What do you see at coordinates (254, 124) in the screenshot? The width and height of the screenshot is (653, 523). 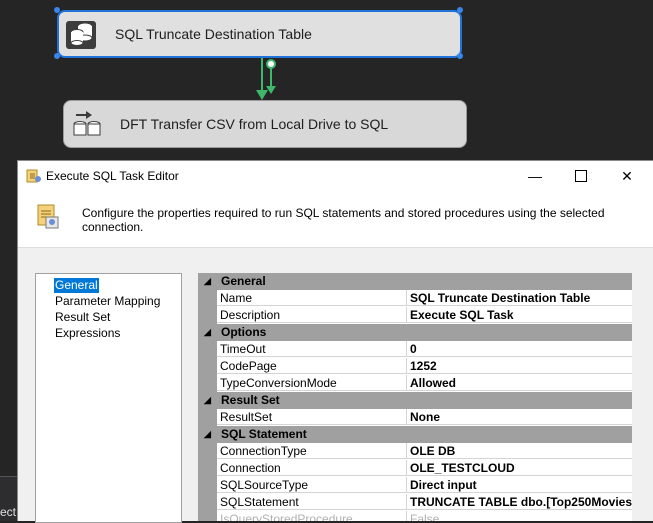 I see `task-label: DFT Transfer CSV from Local Drive to SQL` at bounding box center [254, 124].